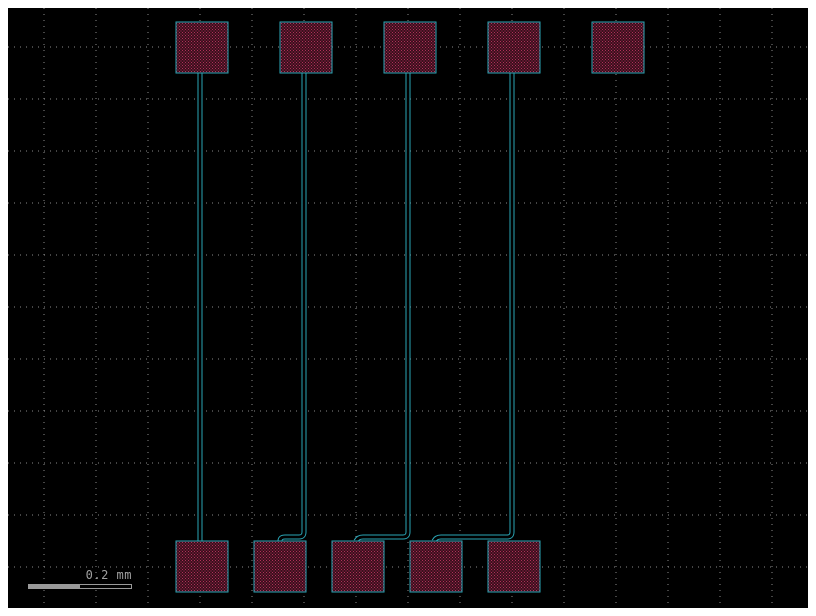 This screenshot has width=816, height=616. What do you see at coordinates (83, 580) in the screenshot?
I see `scale-bar: 0.2 mm` at bounding box center [83, 580].